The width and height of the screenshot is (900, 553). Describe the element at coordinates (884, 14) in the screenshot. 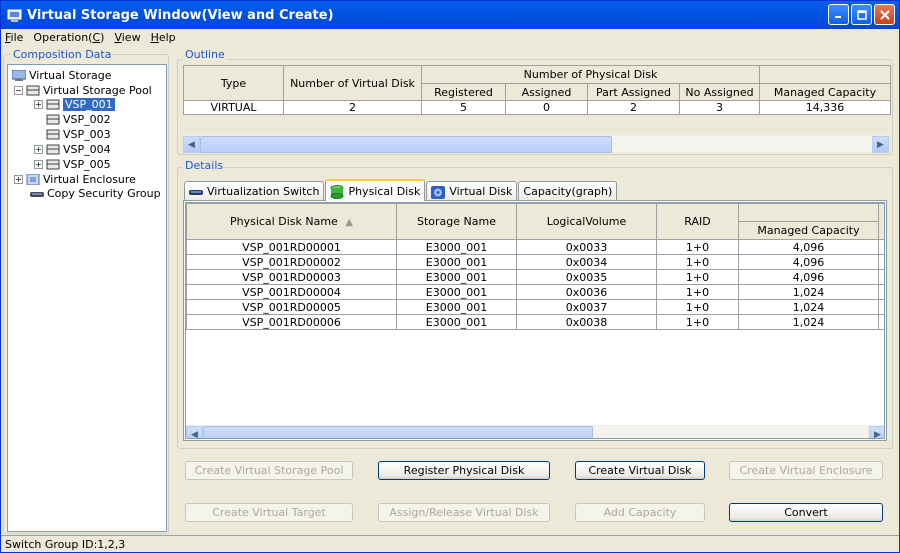

I see `close-button` at that location.